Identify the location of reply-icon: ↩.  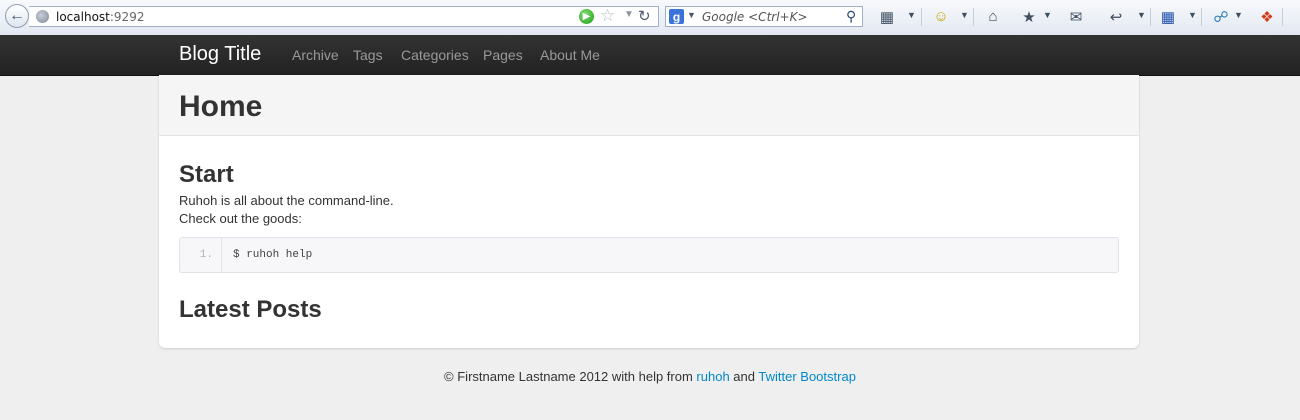
(1116, 16).